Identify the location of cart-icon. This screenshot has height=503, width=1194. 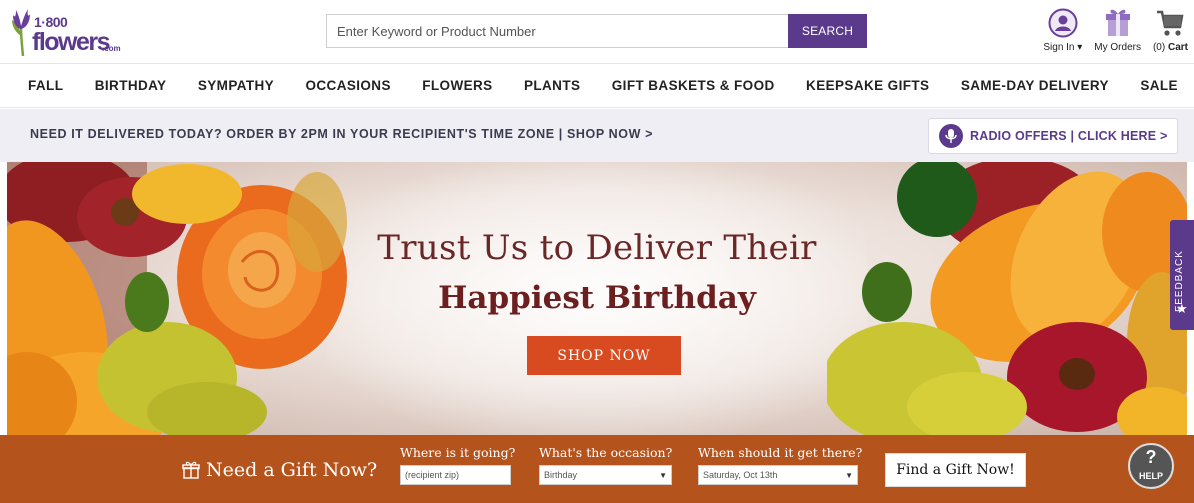
(1170, 23).